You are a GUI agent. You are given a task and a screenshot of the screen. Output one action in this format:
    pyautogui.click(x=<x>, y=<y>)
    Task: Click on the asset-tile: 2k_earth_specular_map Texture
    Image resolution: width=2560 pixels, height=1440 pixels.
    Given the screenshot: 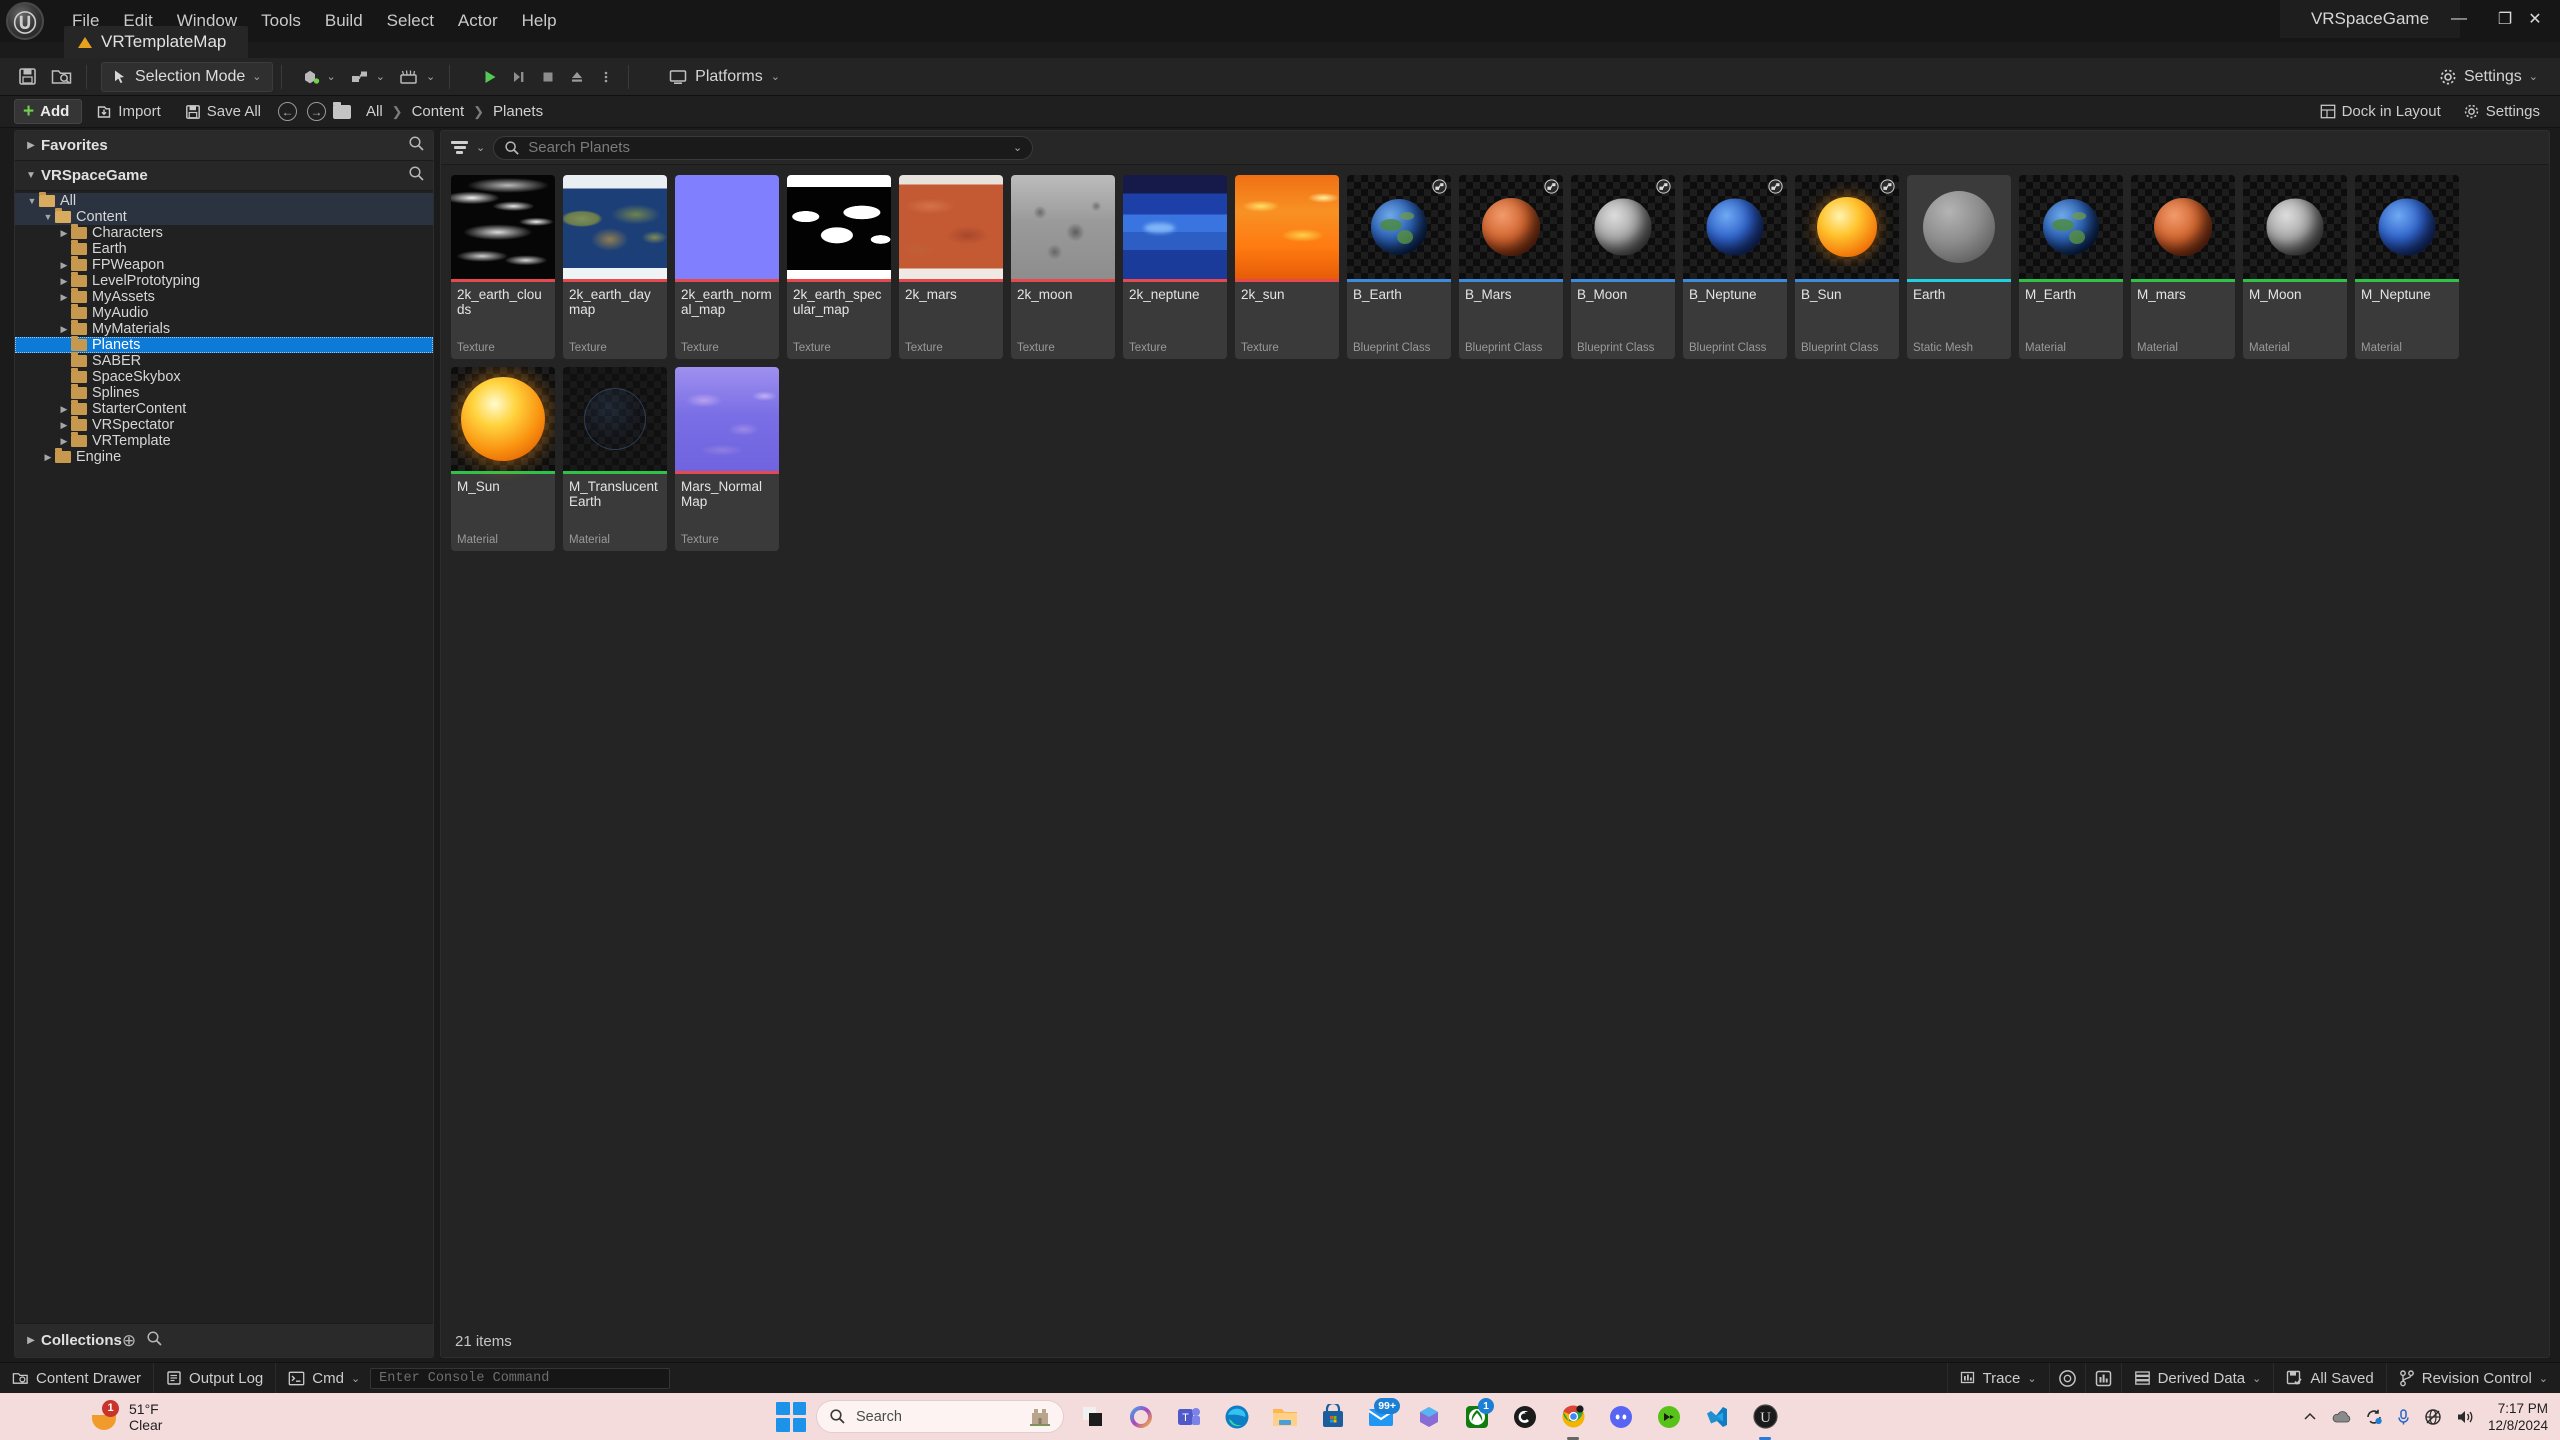 What is the action you would take?
    pyautogui.click(x=839, y=267)
    